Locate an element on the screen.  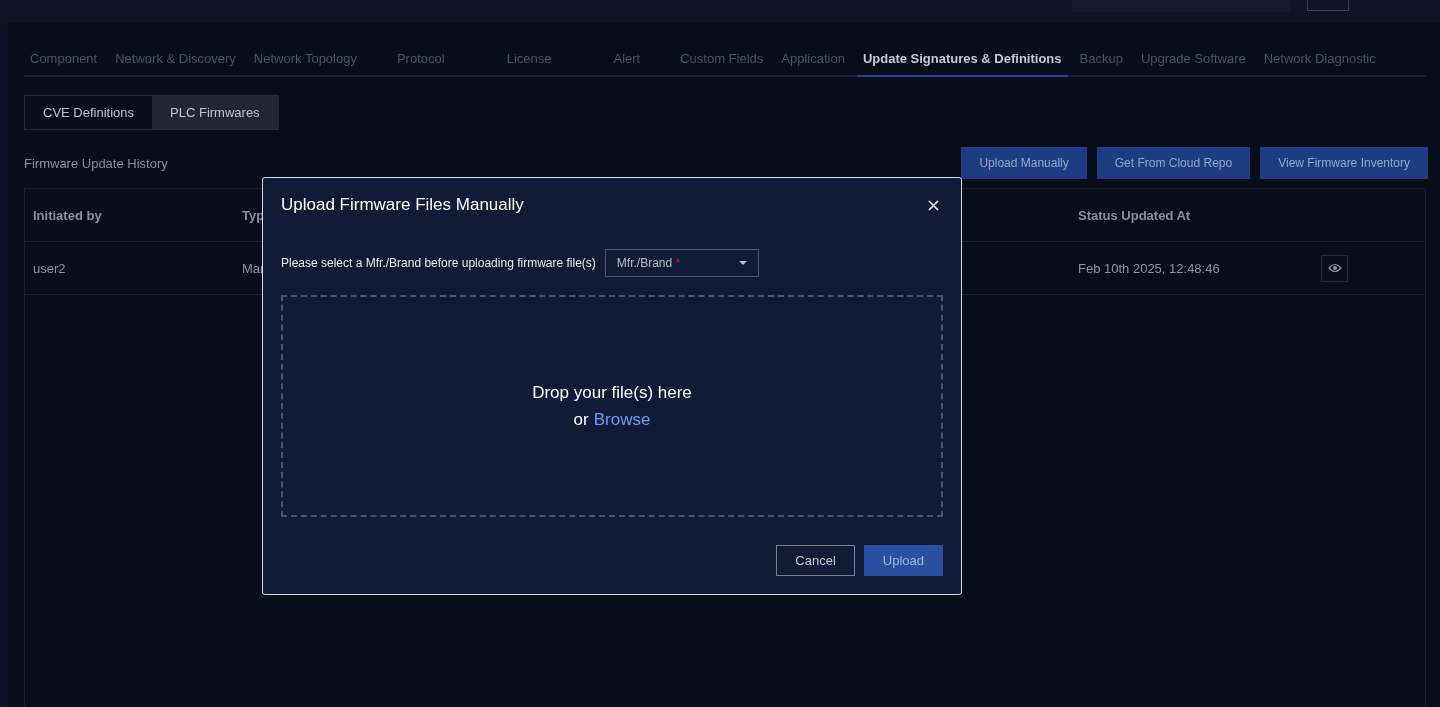
column-header: Status Updated At is located at coordinates (1134, 215).